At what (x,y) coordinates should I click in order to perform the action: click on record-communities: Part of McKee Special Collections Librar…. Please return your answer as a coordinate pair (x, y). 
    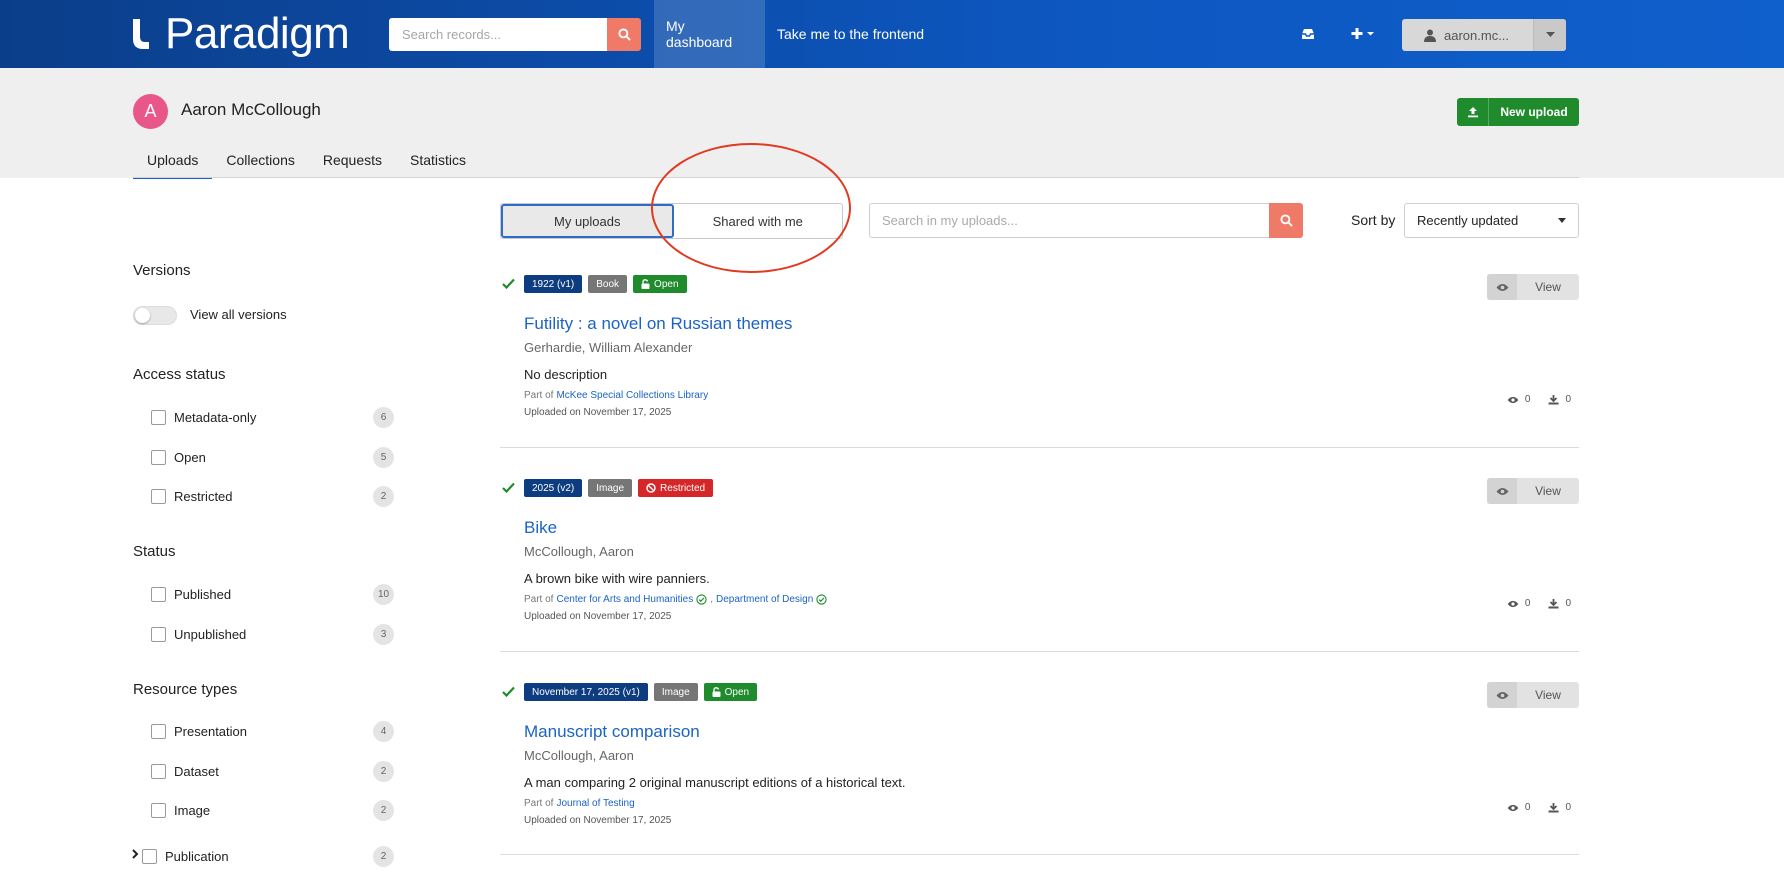
    Looking at the image, I should click on (616, 395).